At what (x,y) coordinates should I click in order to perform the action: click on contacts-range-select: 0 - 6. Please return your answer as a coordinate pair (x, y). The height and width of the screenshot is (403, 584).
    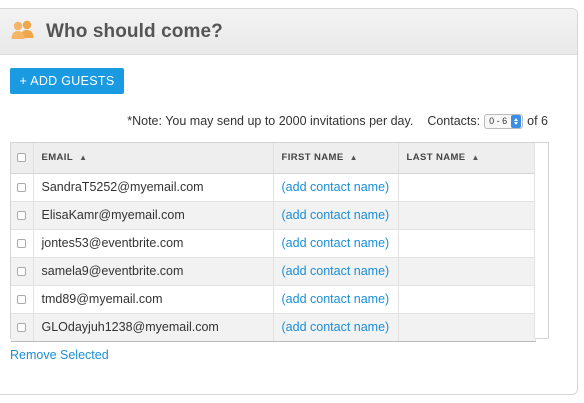
    Looking at the image, I should click on (504, 121).